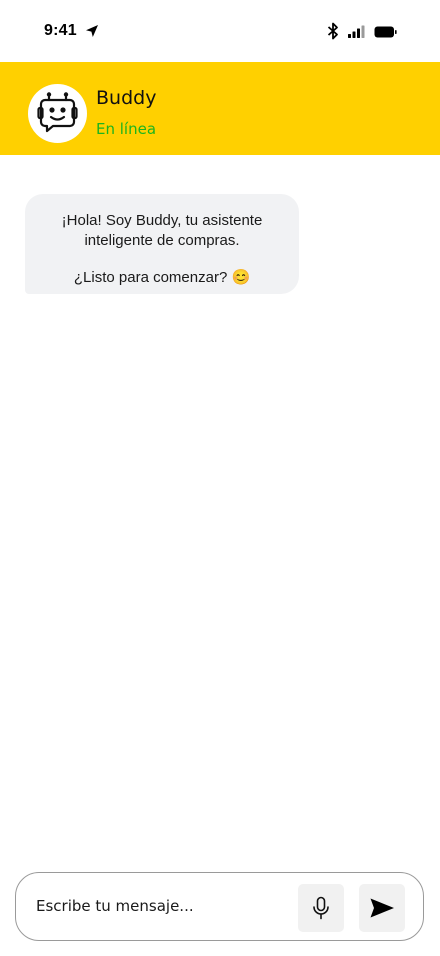  What do you see at coordinates (92, 31) in the screenshot?
I see `location-arrow-icon` at bounding box center [92, 31].